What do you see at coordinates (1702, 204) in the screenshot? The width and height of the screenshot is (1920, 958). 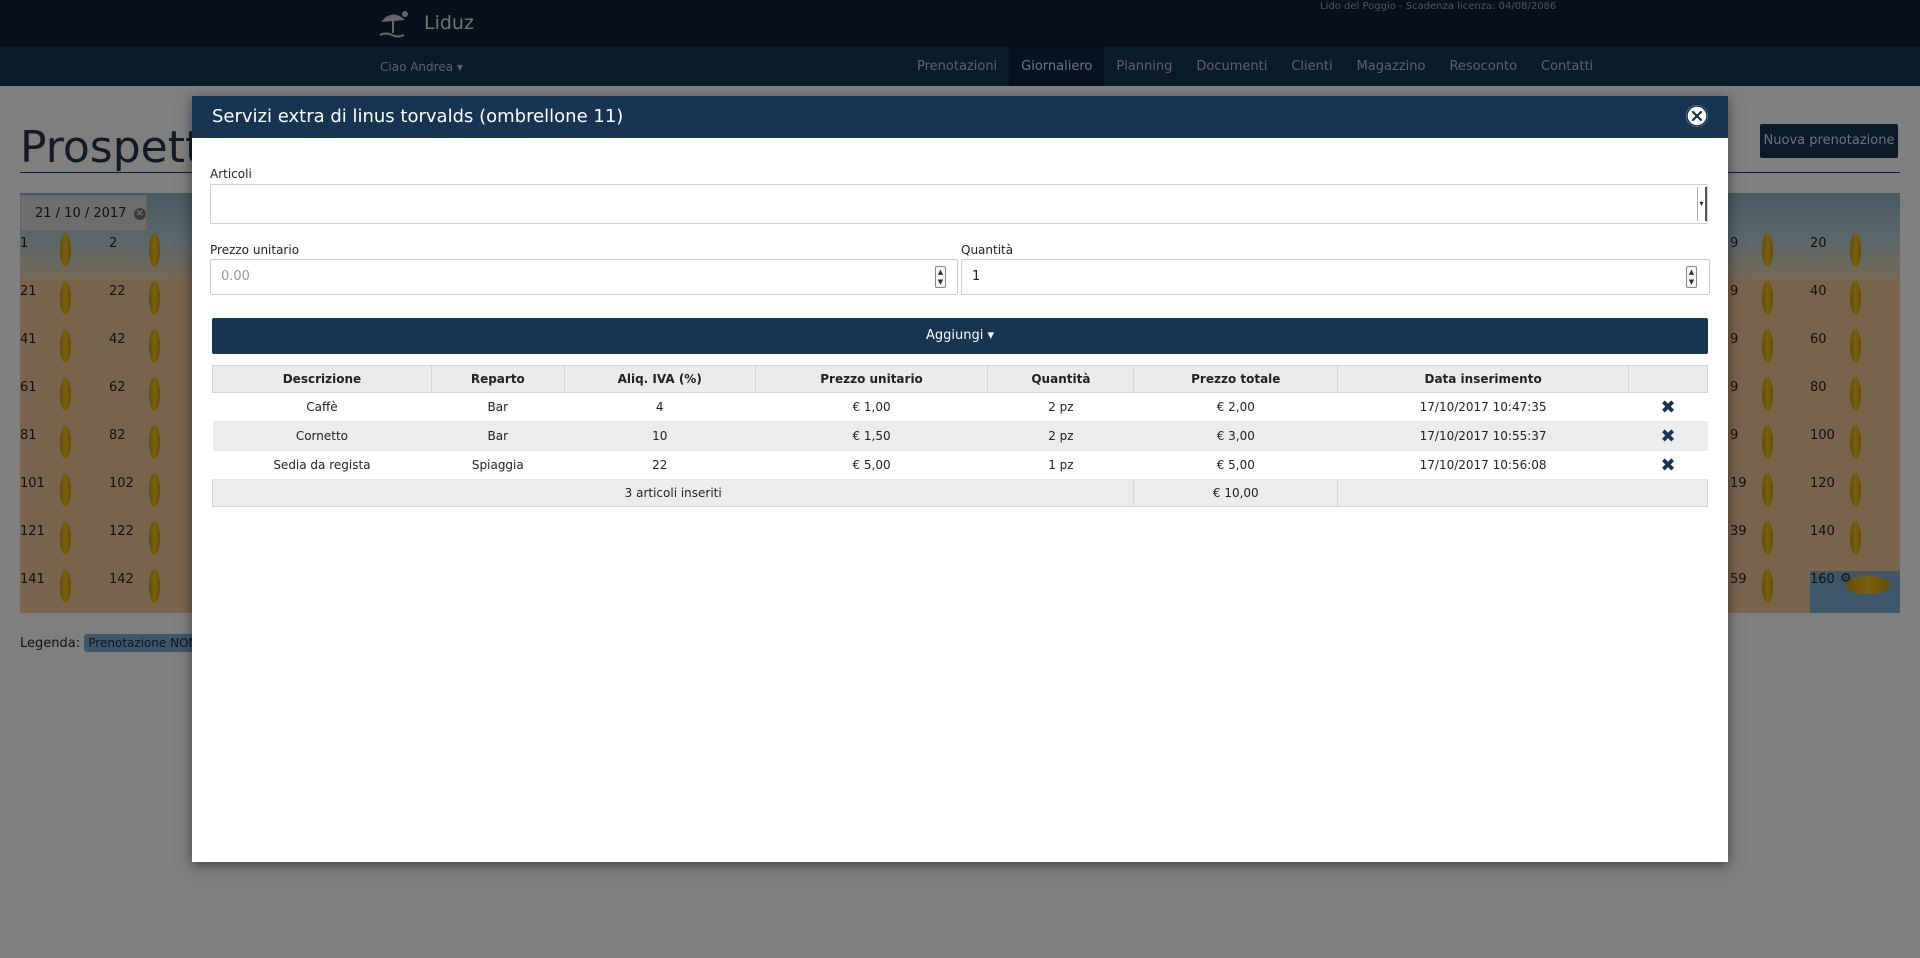 I see `dropdown-arrow-icon: ▾` at bounding box center [1702, 204].